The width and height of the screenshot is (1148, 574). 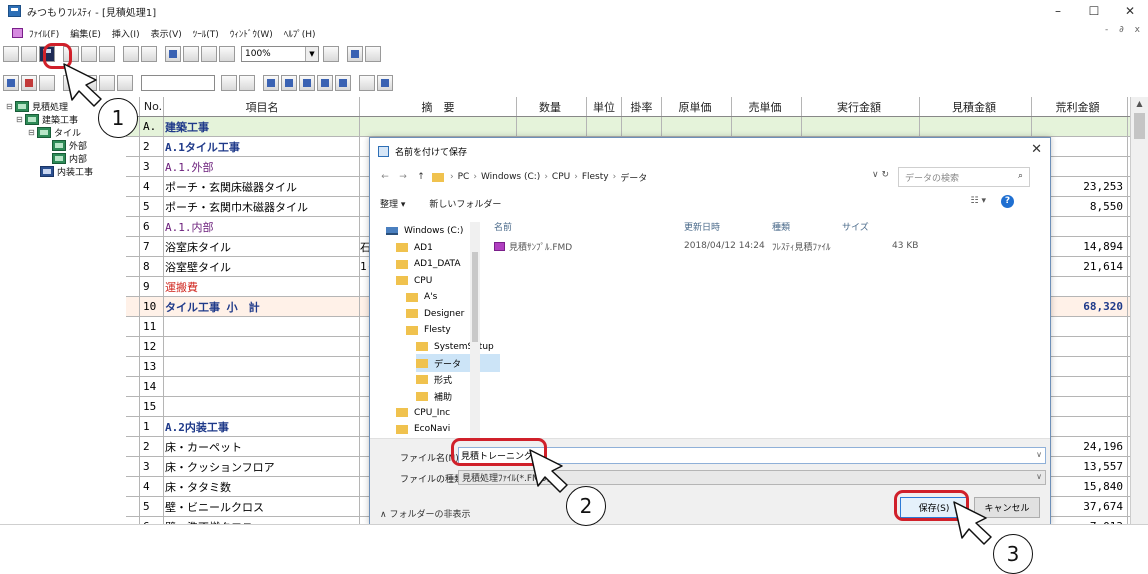 I want to click on row-number: 3, so click(x=152, y=466).